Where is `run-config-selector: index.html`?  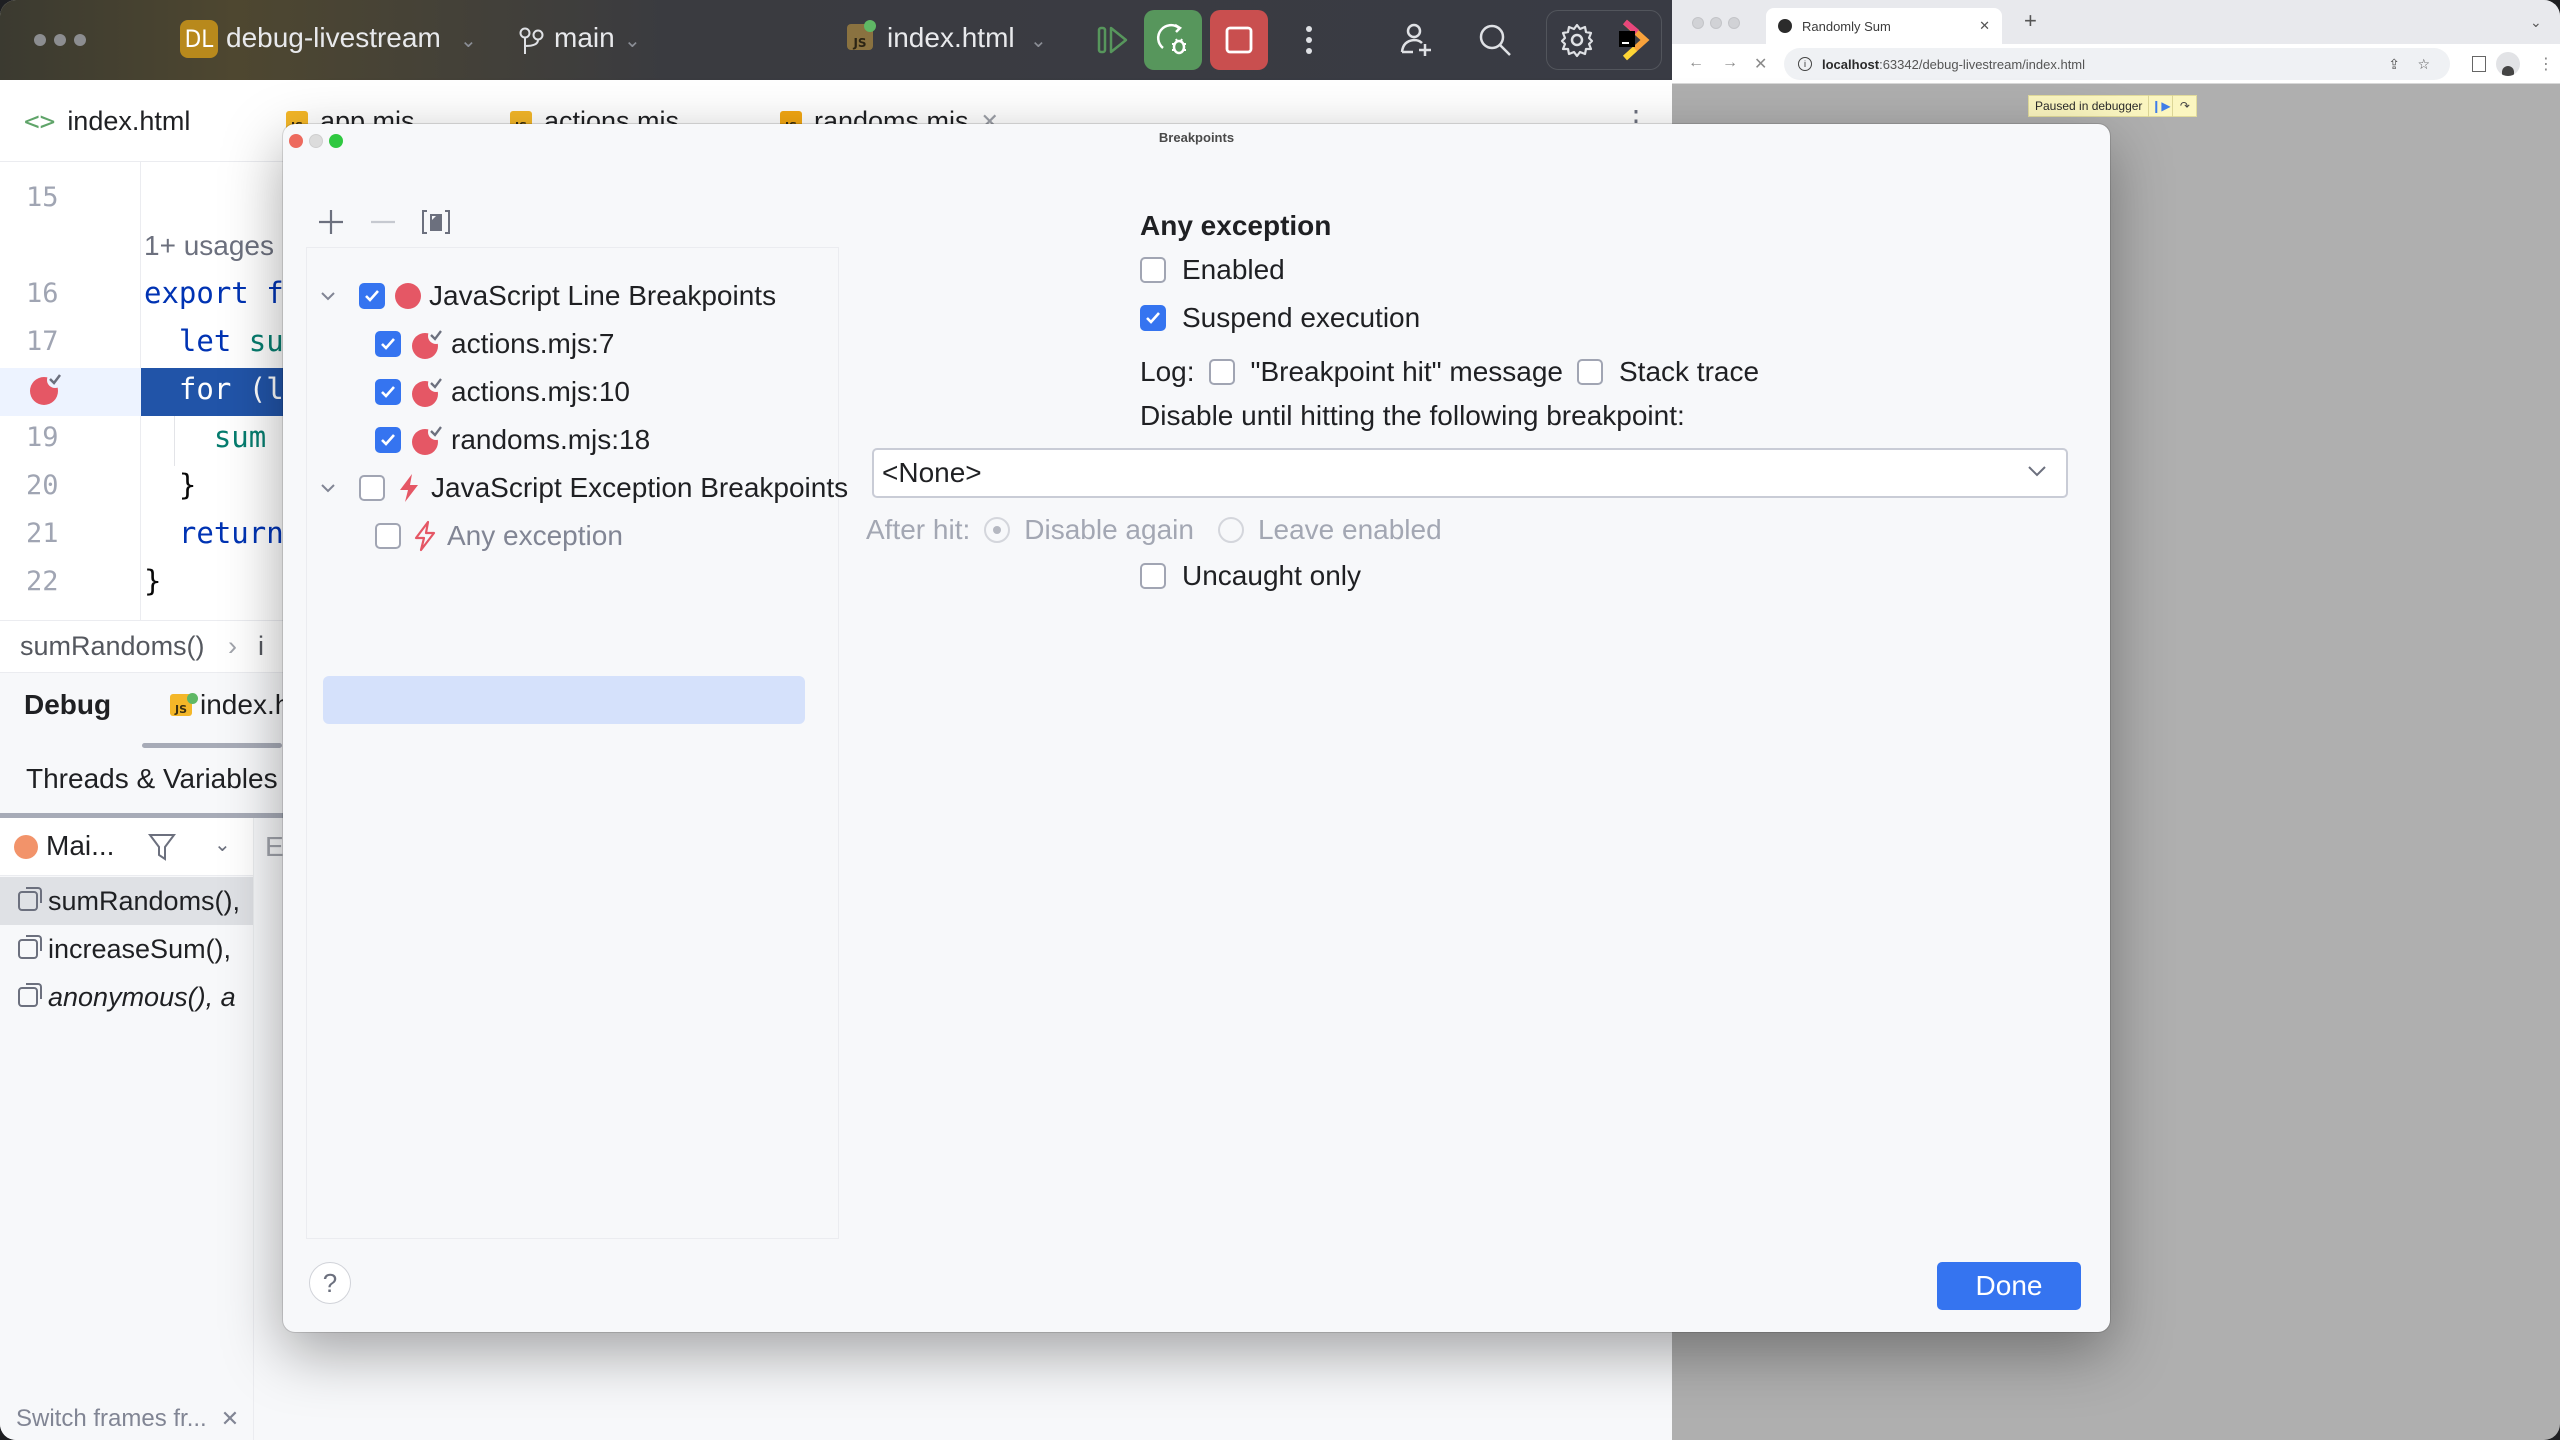
run-config-selector: index.html is located at coordinates (951, 38).